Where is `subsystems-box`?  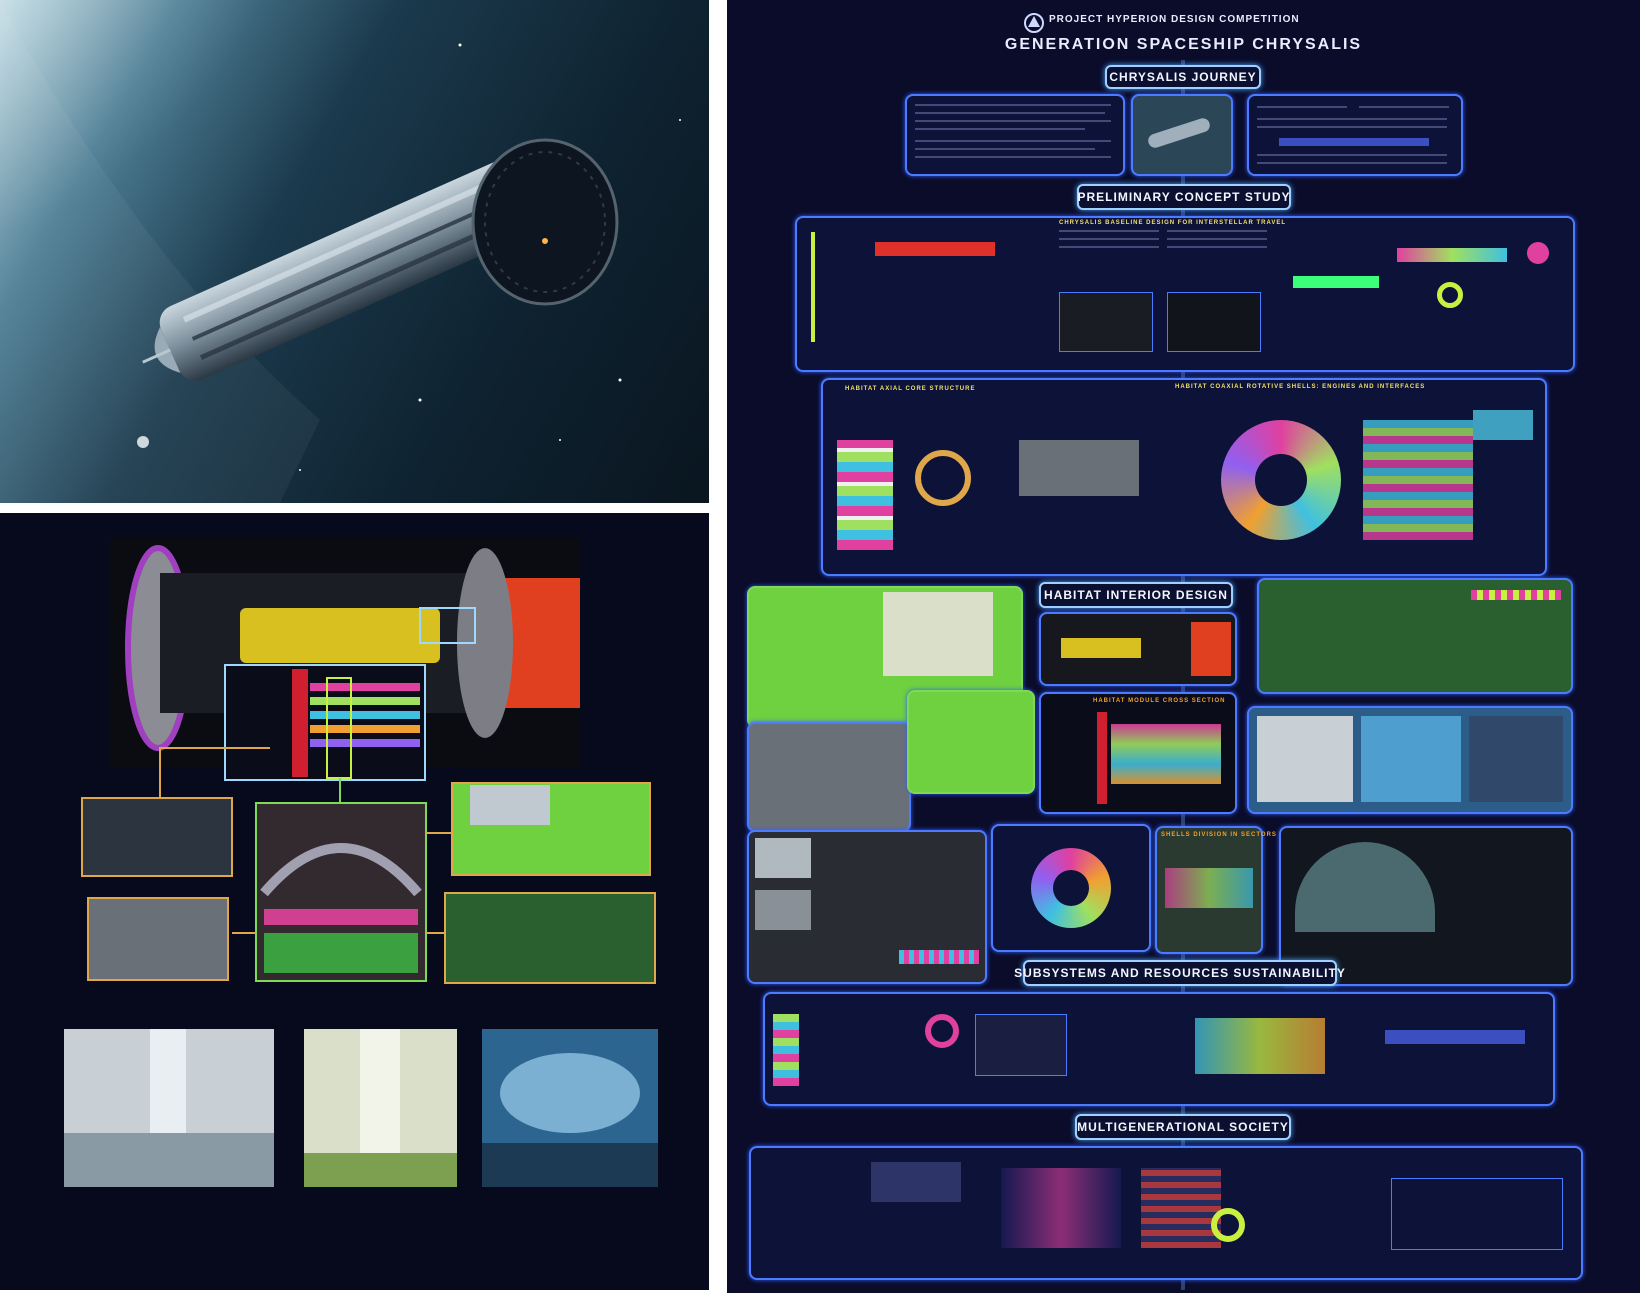
subsystems-box is located at coordinates (1159, 1049).